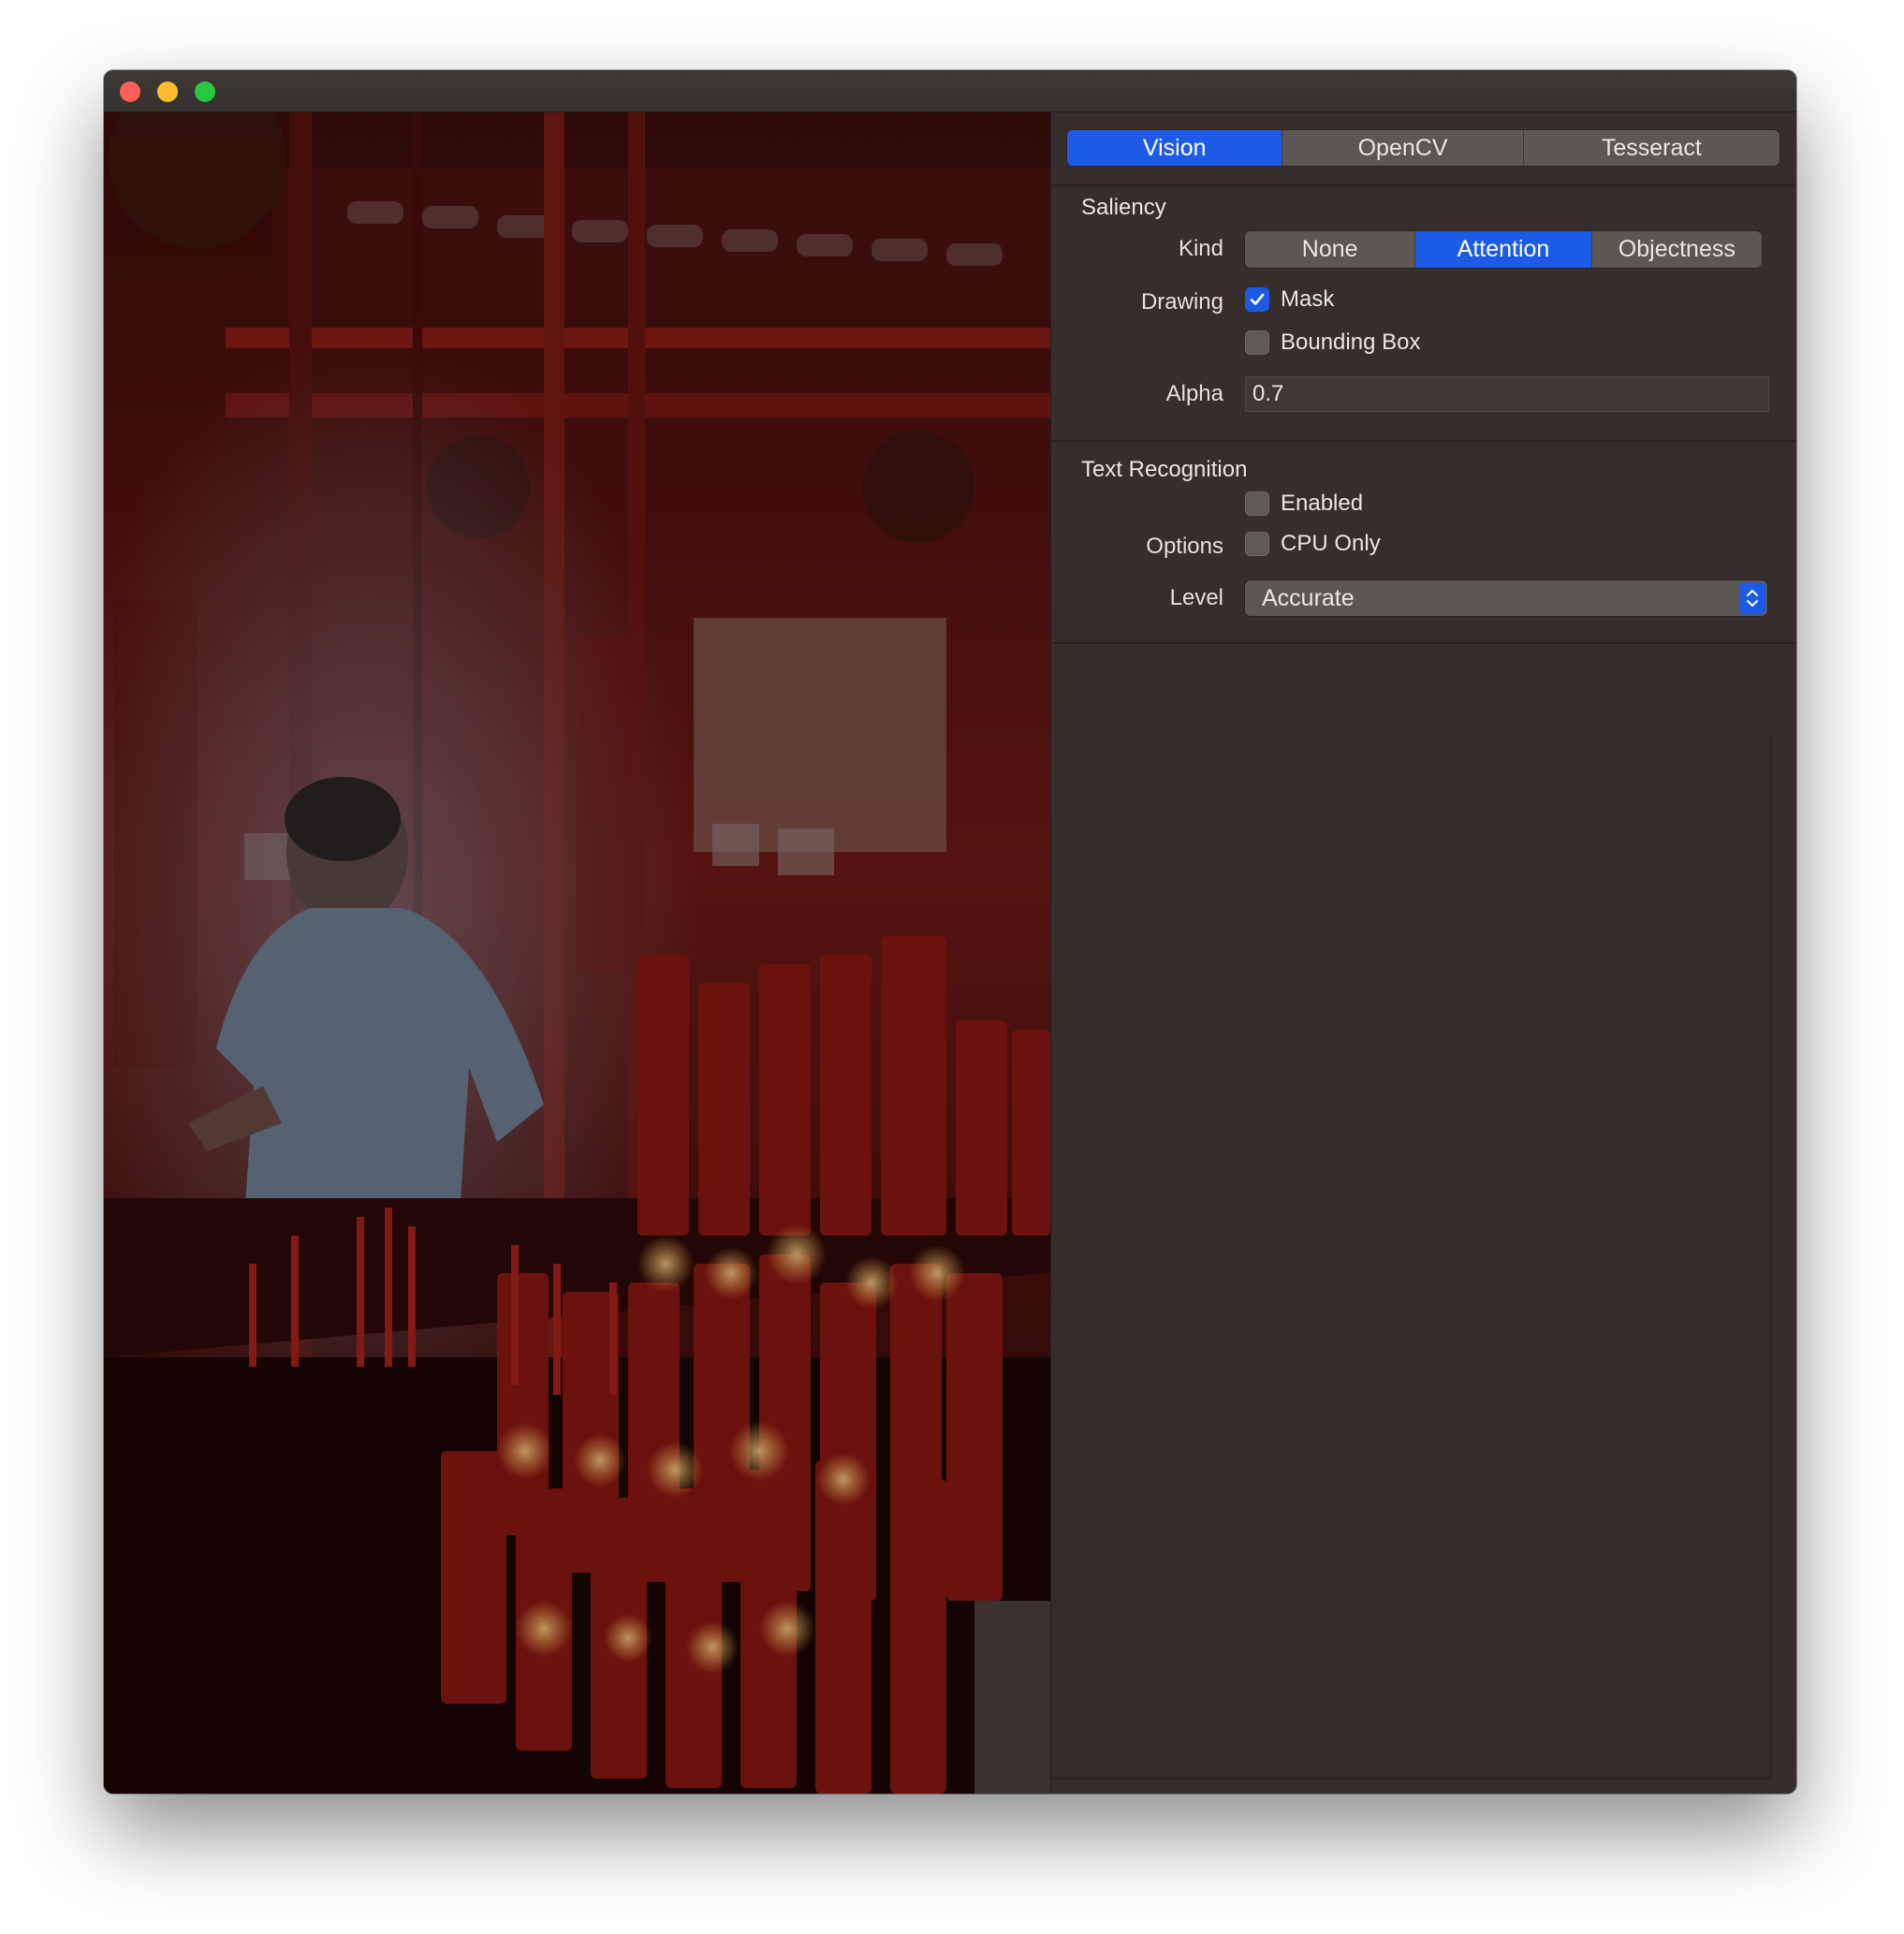 The width and height of the screenshot is (1904, 1934). What do you see at coordinates (1164, 470) in the screenshot?
I see `text-recognition-title: Text Recognition` at bounding box center [1164, 470].